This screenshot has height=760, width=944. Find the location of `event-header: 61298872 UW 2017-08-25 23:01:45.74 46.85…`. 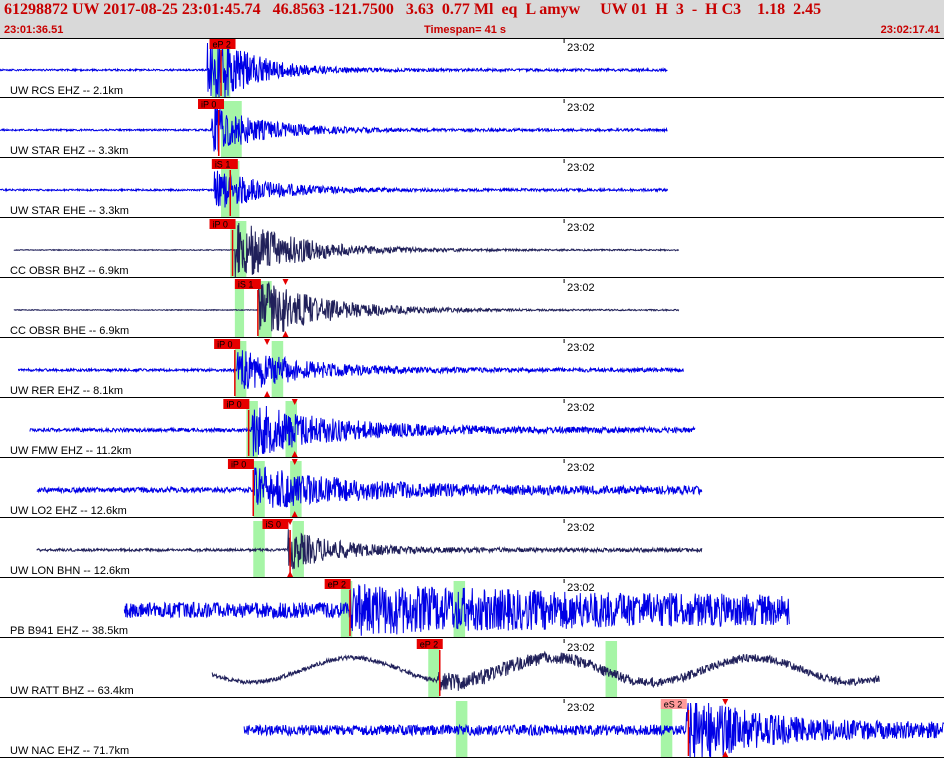

event-header: 61298872 UW 2017-08-25 23:01:45.74 46.85… is located at coordinates (472, 19).